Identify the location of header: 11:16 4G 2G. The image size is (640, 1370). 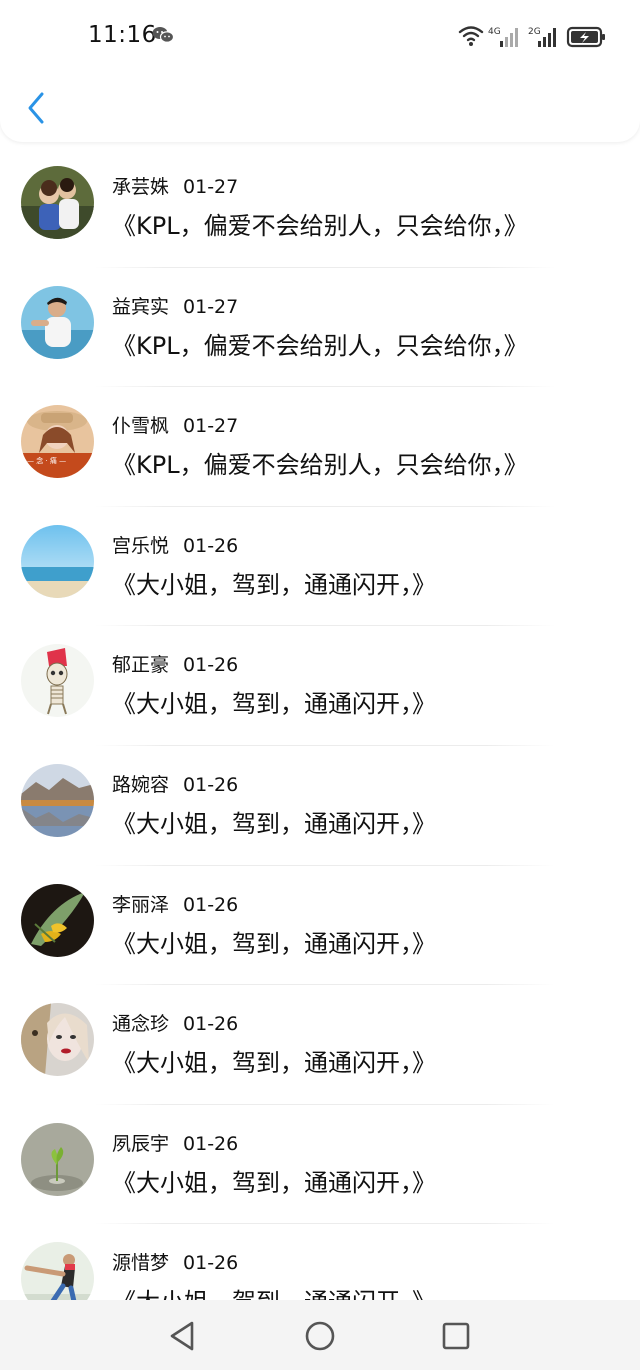
(320, 71).